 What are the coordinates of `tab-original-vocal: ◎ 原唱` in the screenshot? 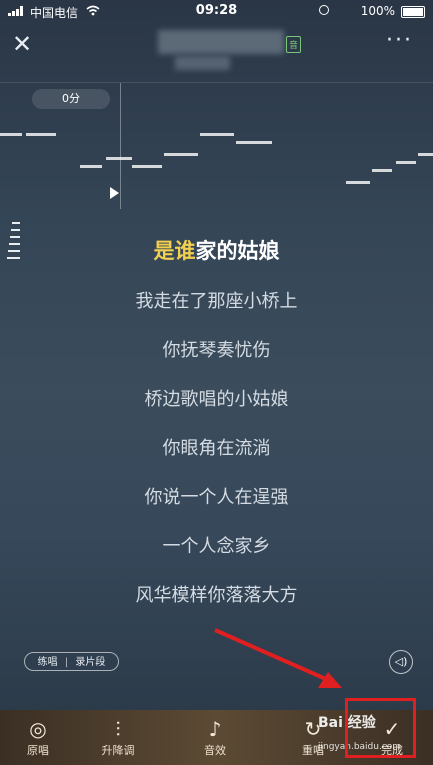 It's located at (38, 737).